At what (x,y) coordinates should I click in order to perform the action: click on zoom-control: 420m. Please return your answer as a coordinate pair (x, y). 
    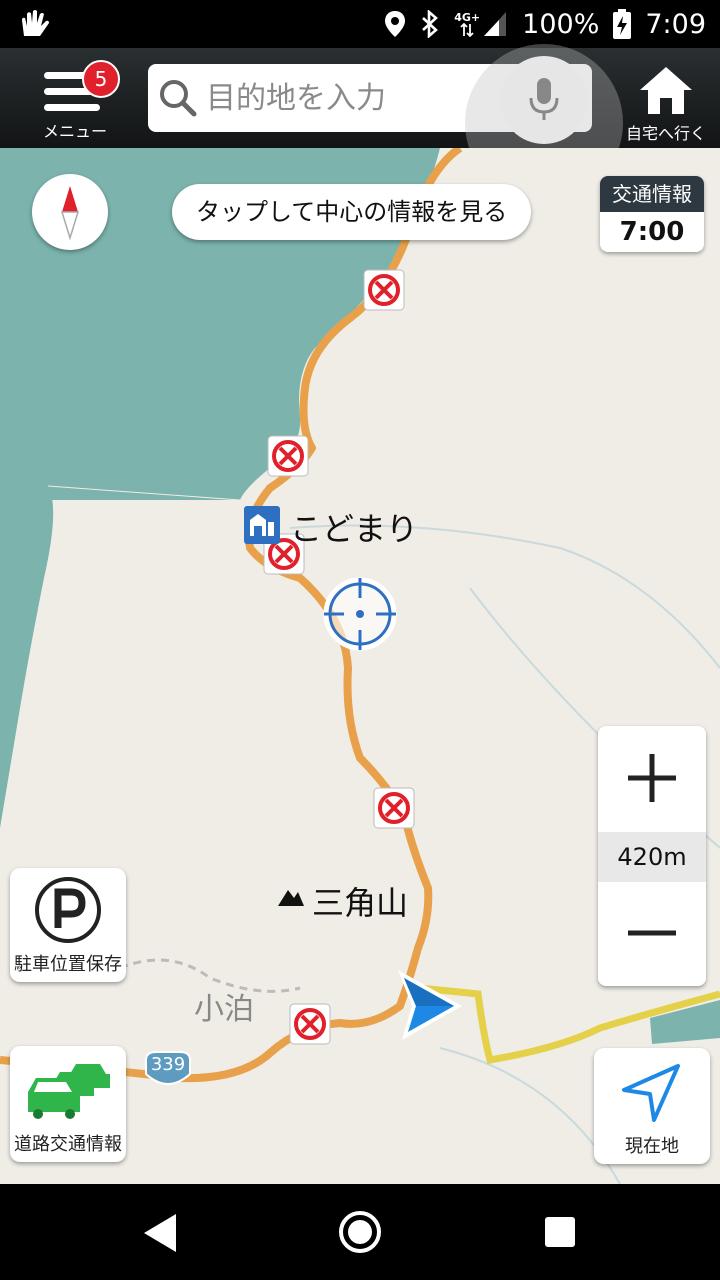
    Looking at the image, I should click on (652, 856).